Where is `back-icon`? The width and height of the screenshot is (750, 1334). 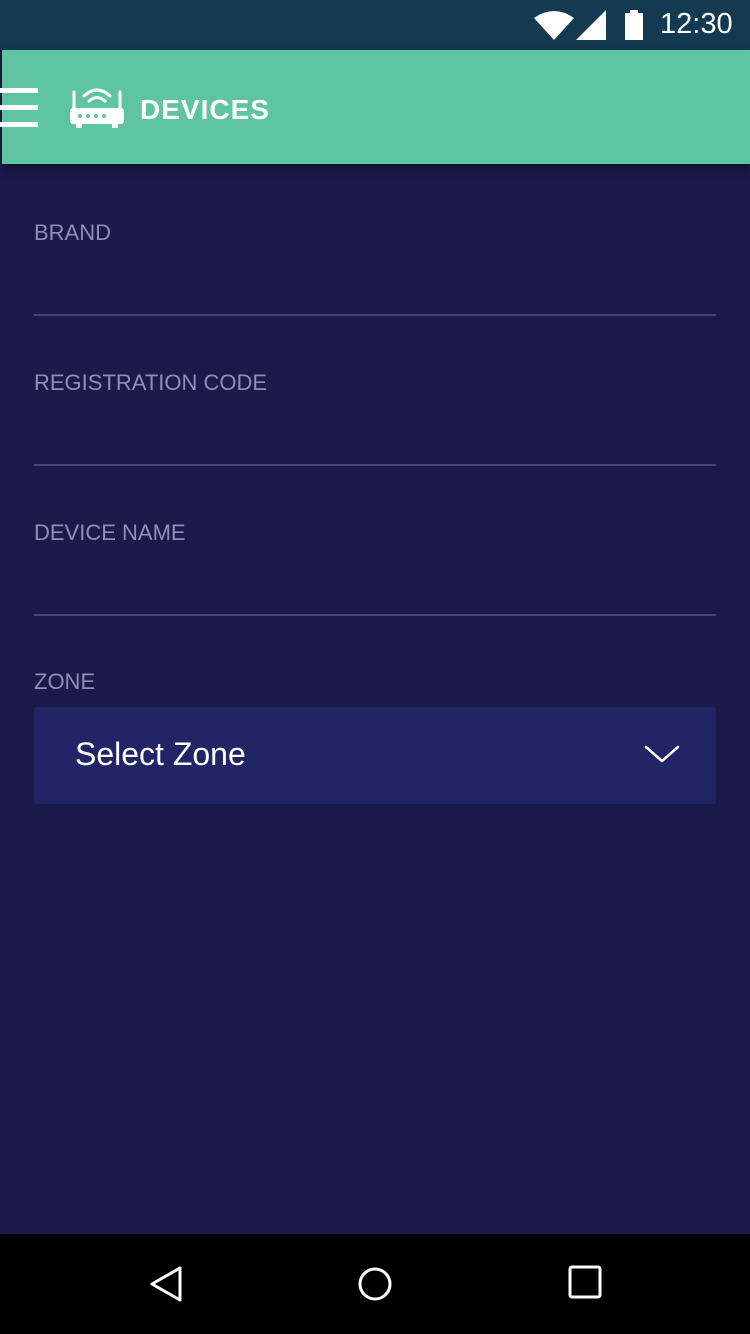 back-icon is located at coordinates (166, 1286).